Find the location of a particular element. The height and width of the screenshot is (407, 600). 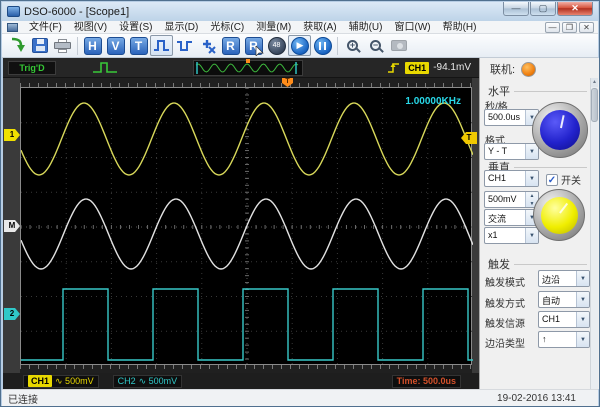

zoom-in-icon: + is located at coordinates (352, 45).